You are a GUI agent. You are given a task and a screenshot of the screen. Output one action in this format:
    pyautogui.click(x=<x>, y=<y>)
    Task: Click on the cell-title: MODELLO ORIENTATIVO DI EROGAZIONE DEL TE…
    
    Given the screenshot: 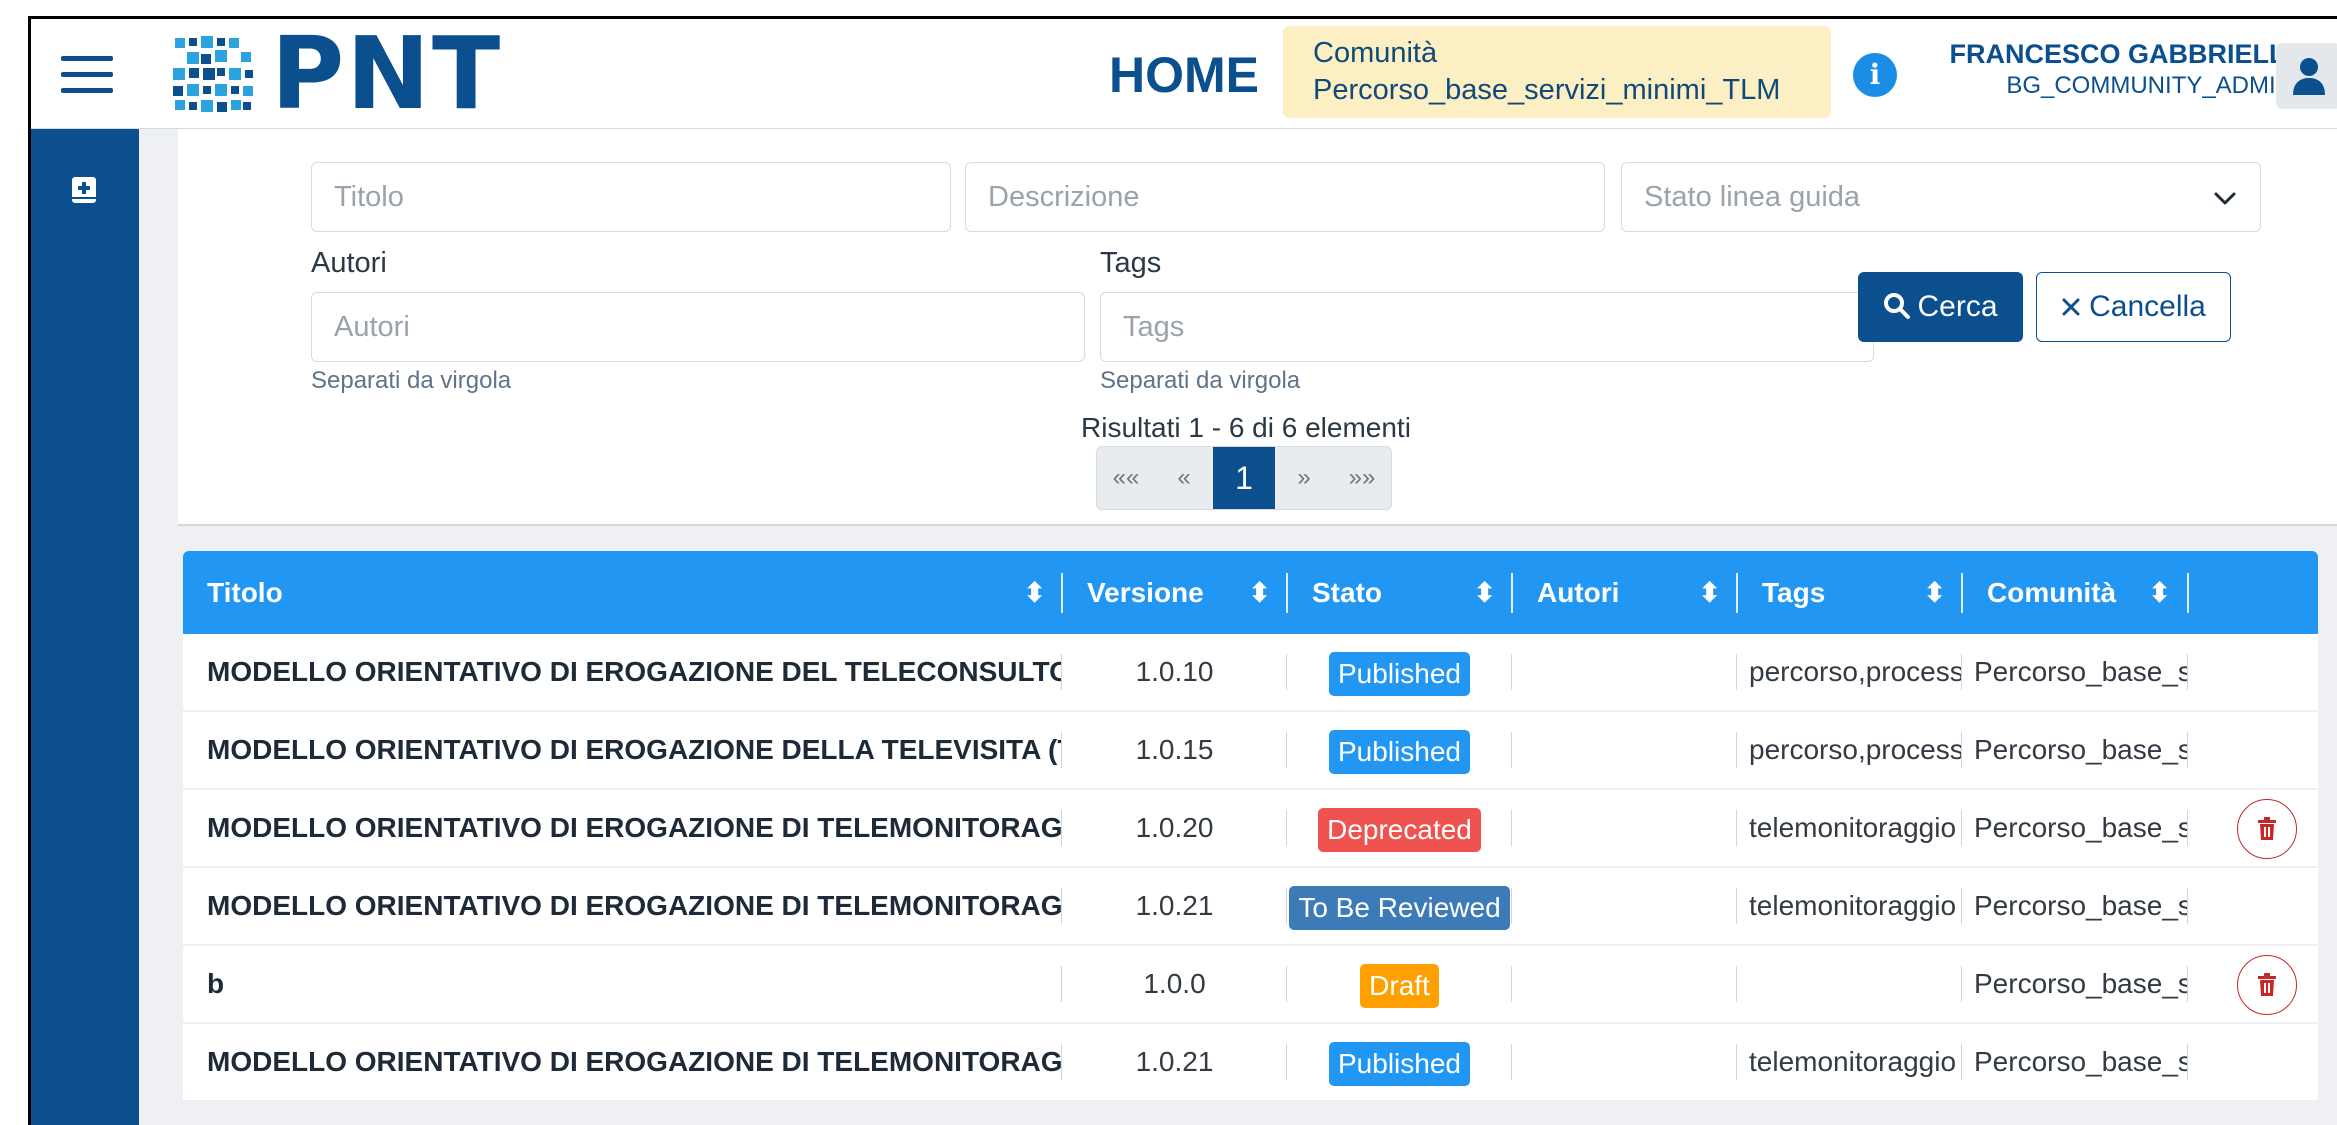 What is the action you would take?
    pyautogui.click(x=634, y=672)
    